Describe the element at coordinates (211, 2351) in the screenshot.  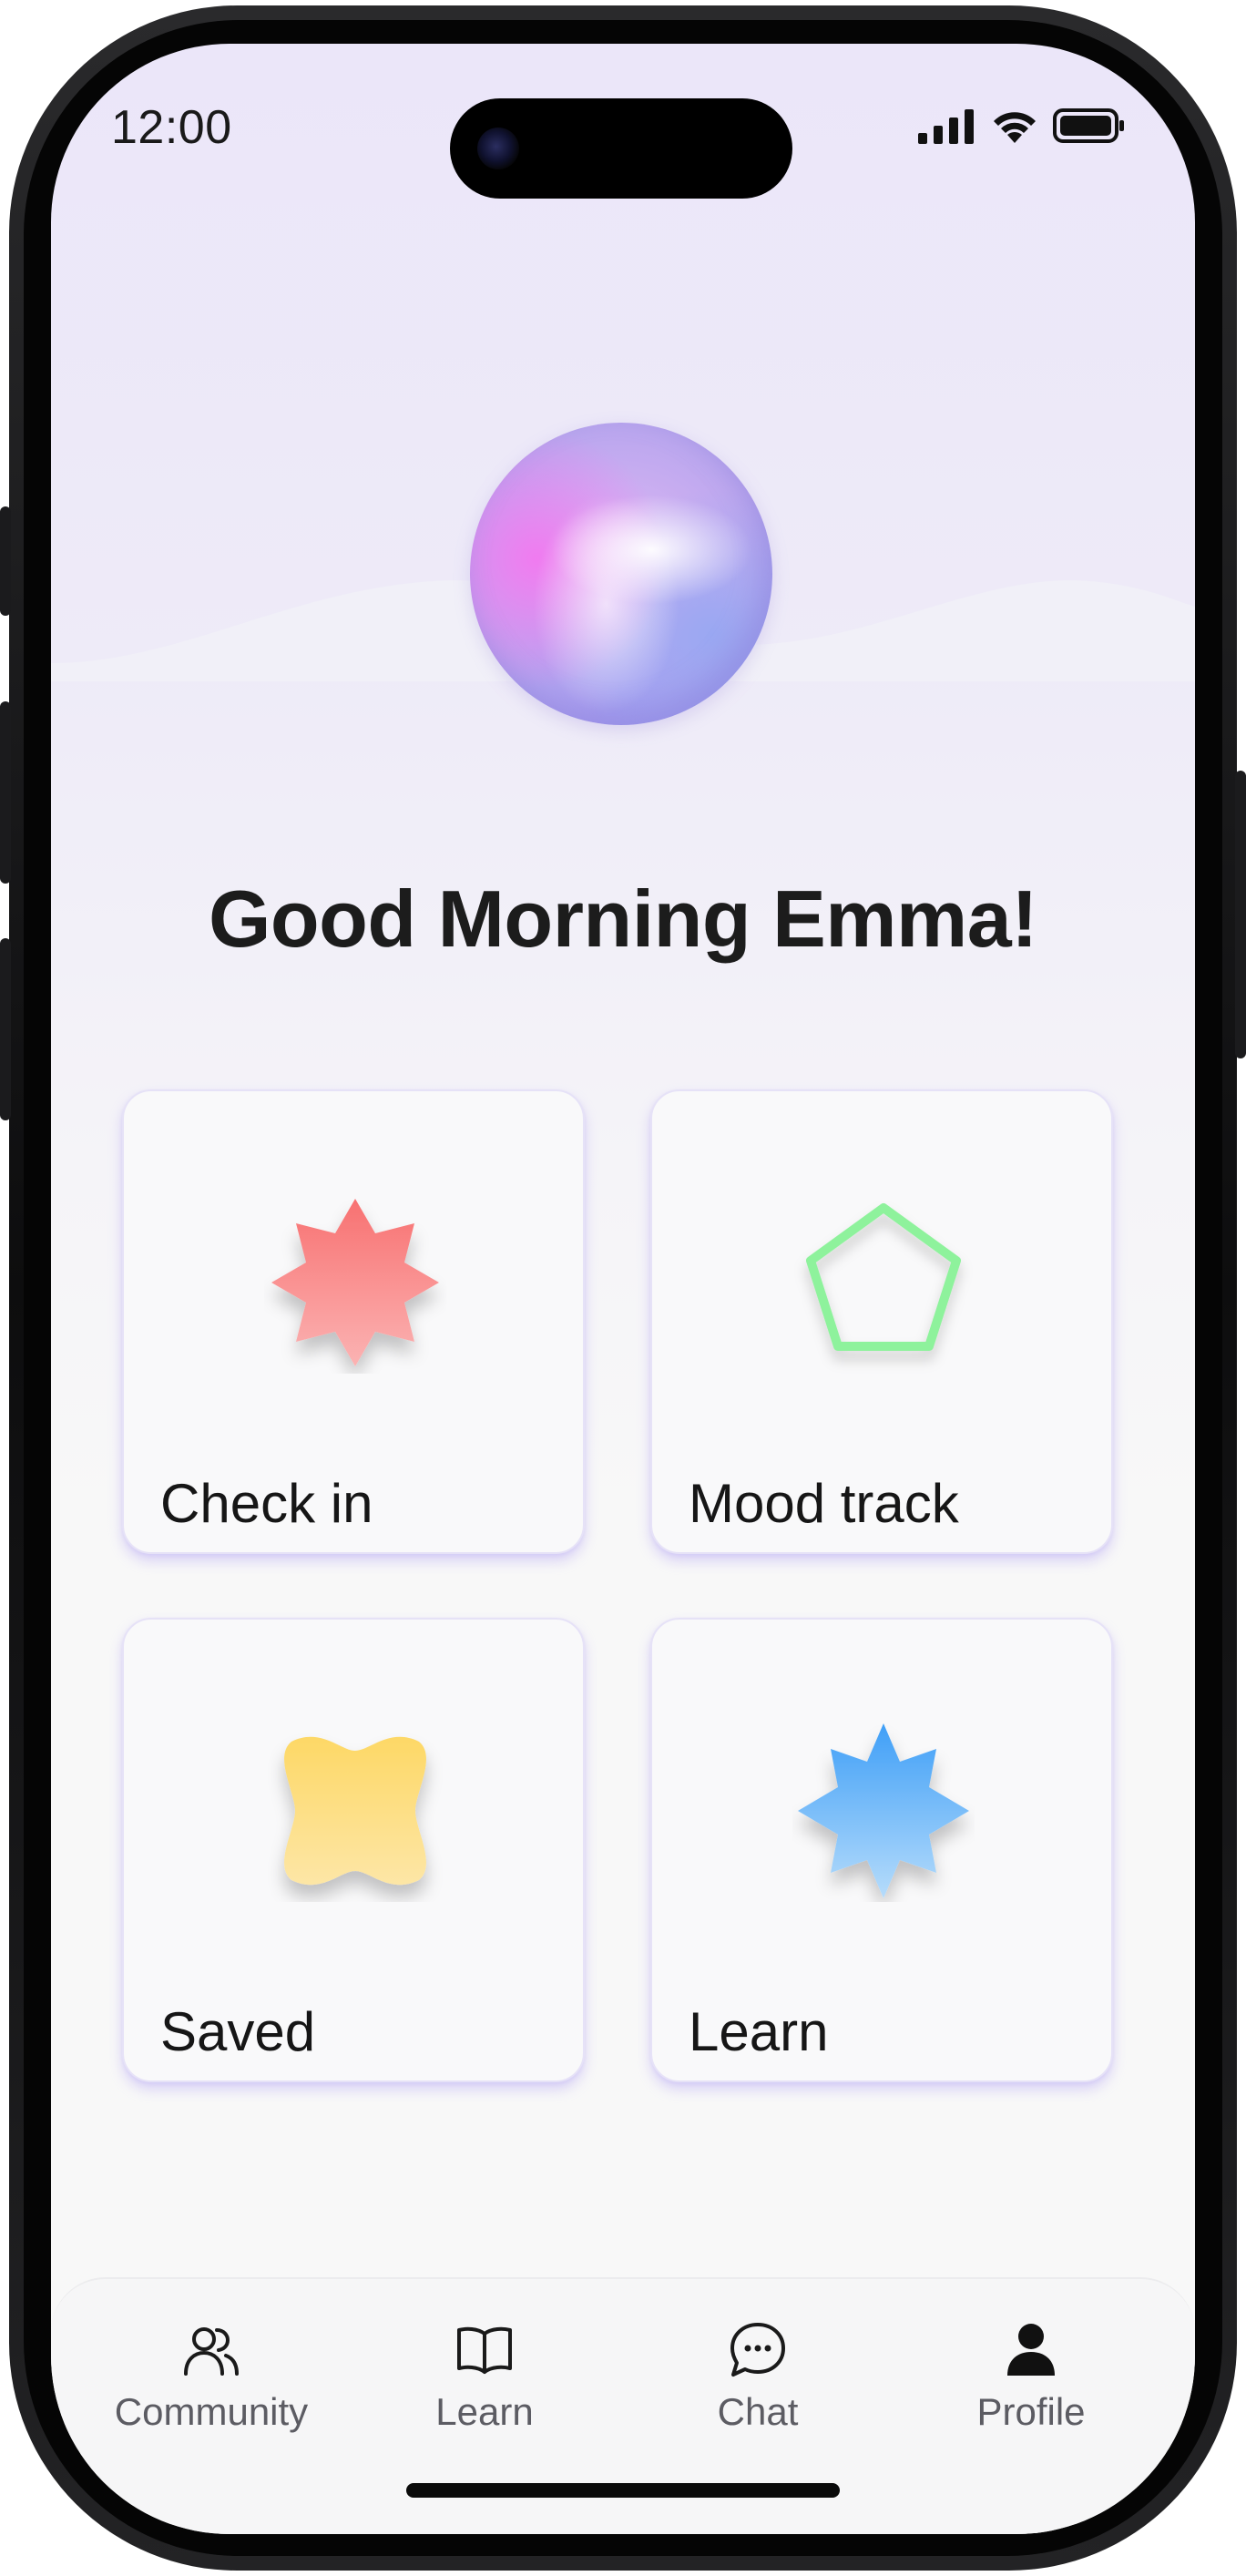
I see `people-icon` at that location.